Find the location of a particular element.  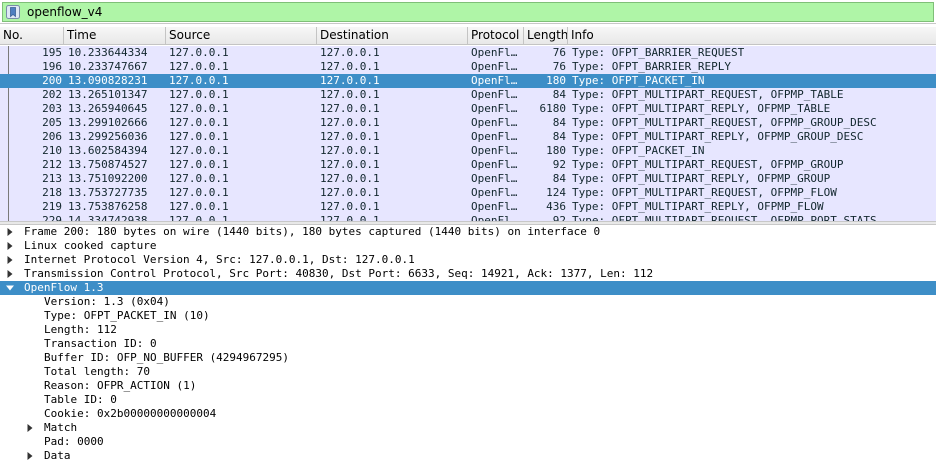

packet-time-cell: 10.233644334 is located at coordinates (108, 52).